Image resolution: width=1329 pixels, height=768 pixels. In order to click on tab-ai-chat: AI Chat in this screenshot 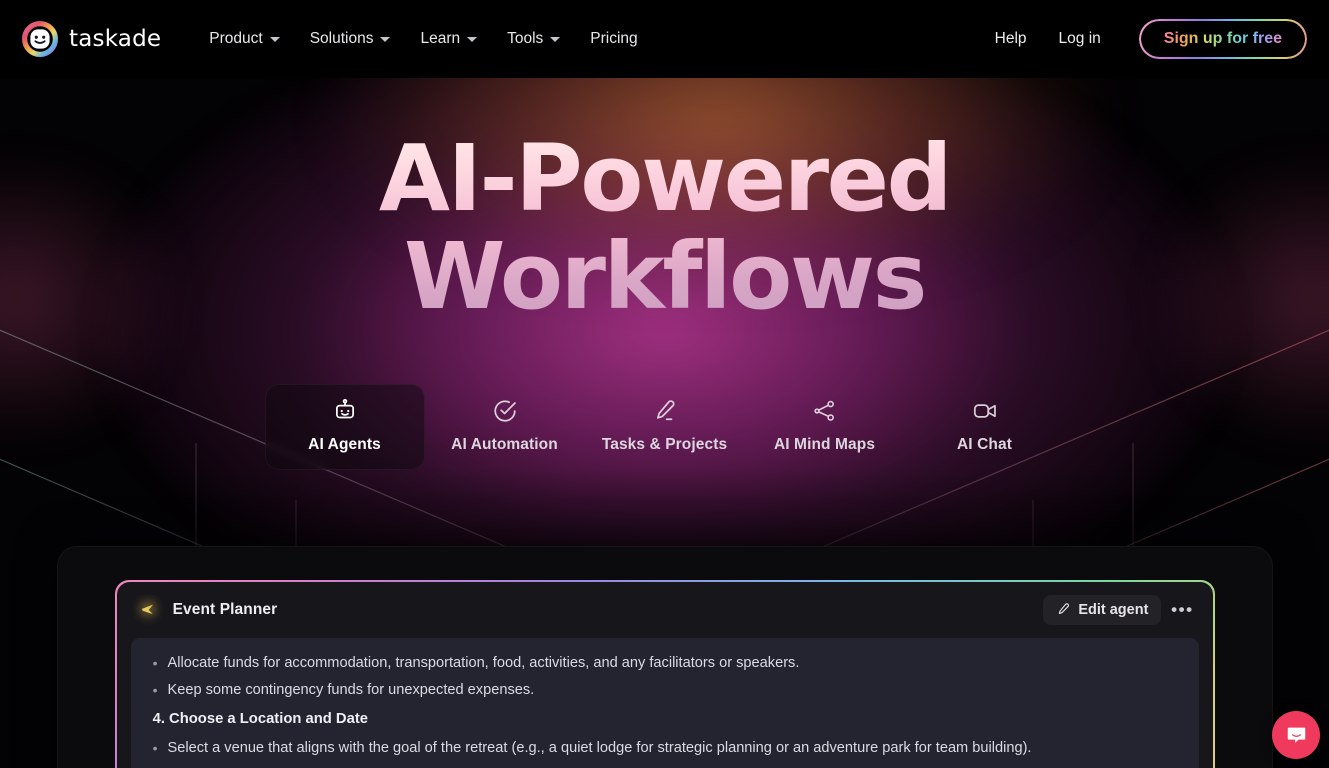, I will do `click(985, 427)`.